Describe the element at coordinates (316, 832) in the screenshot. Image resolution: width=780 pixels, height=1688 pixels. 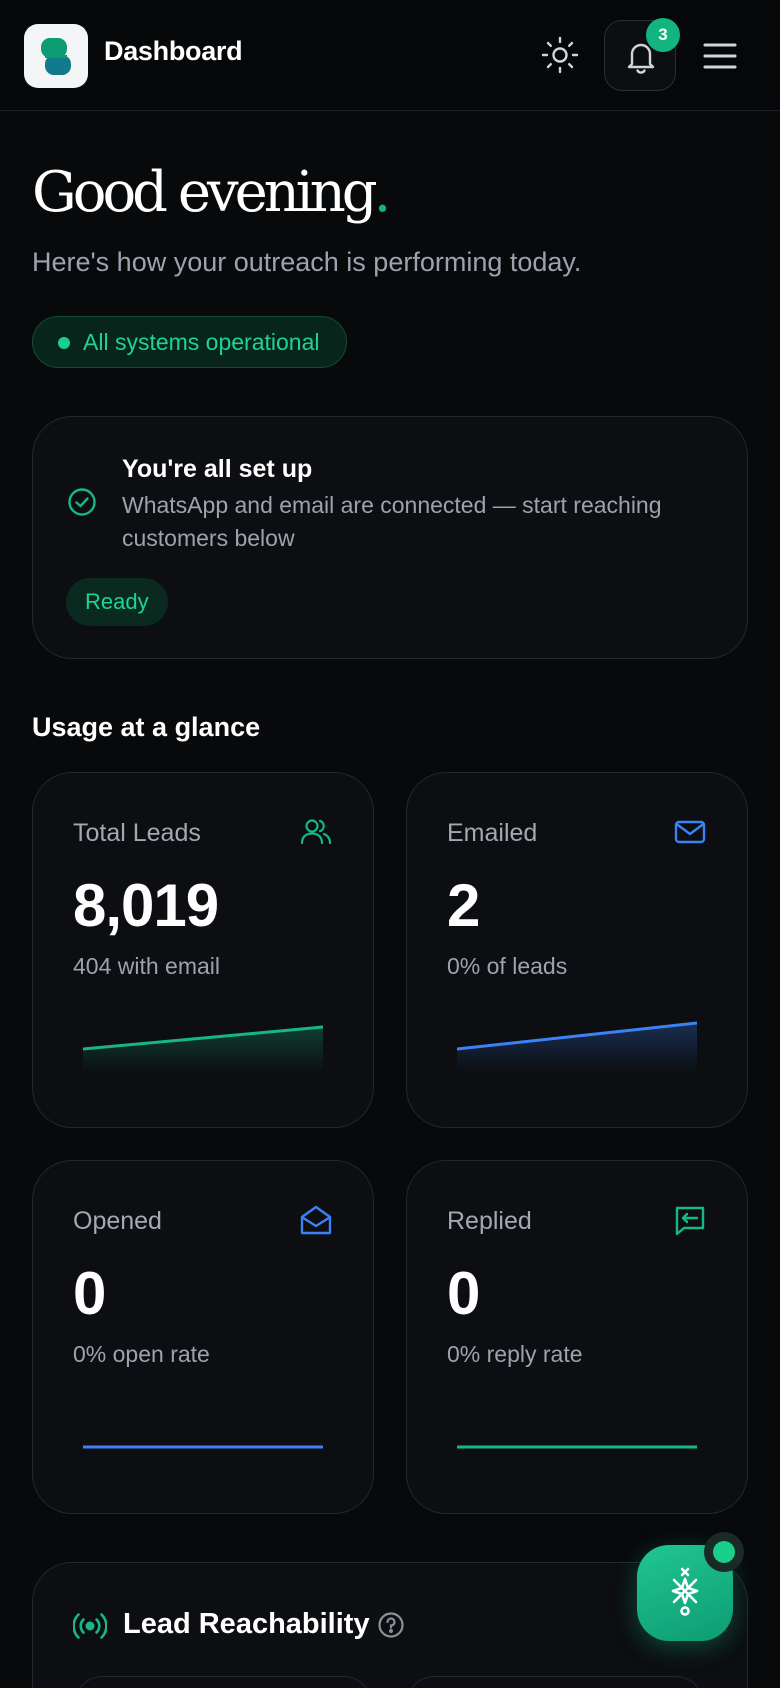
I see `users-icon` at that location.